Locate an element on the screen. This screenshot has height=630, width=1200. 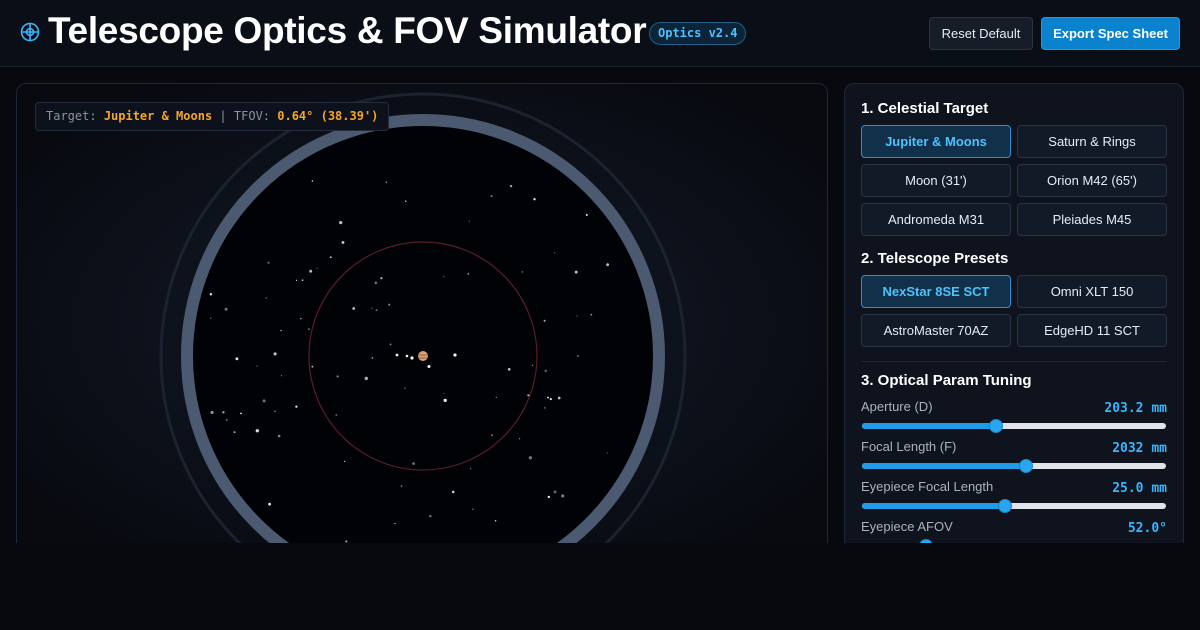
eyepiece-focal-label: Eyepiece Focal Length is located at coordinates (927, 486).